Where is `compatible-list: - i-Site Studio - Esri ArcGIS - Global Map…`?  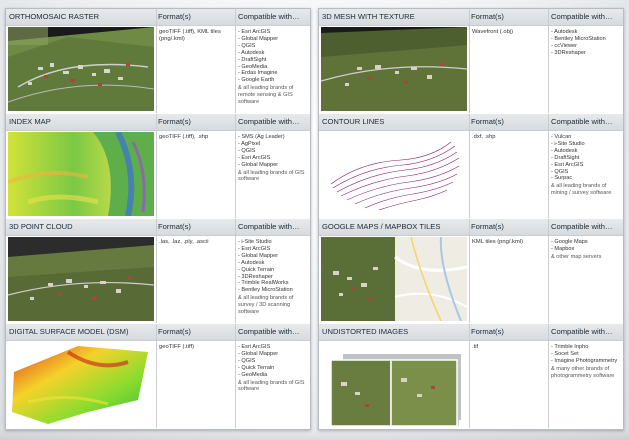 compatible-list: - i-Site Studio - Esri ArcGIS - Global Map… is located at coordinates (273, 277).